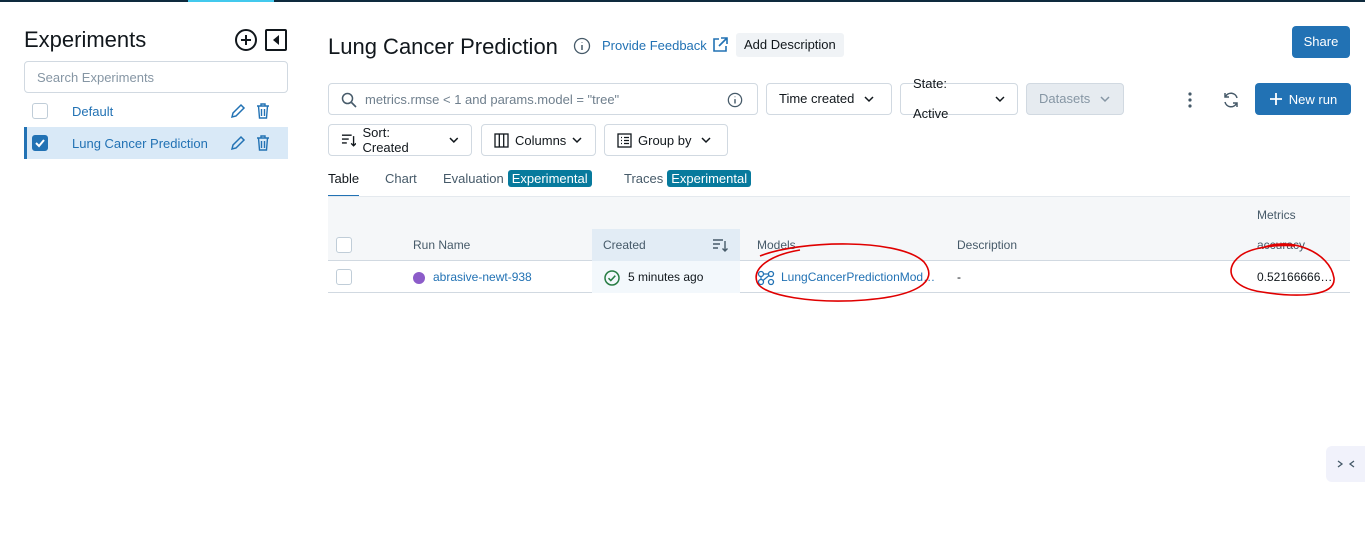 This screenshot has height=546, width=1365. What do you see at coordinates (931, 98) in the screenshot?
I see `state-label: State: Active` at bounding box center [931, 98].